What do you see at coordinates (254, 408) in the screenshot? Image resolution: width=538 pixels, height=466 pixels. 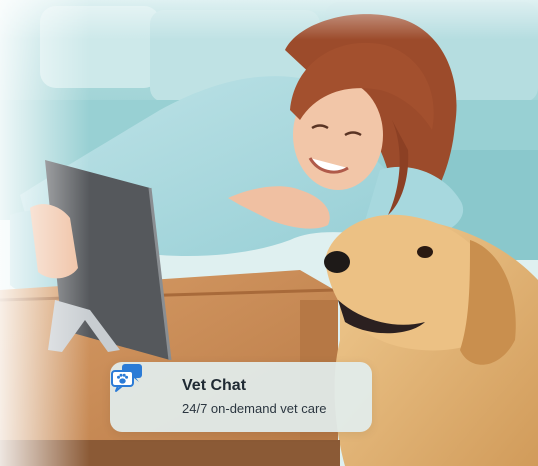 I see `badge-subtitle: 24/7 on-demand vet care` at bounding box center [254, 408].